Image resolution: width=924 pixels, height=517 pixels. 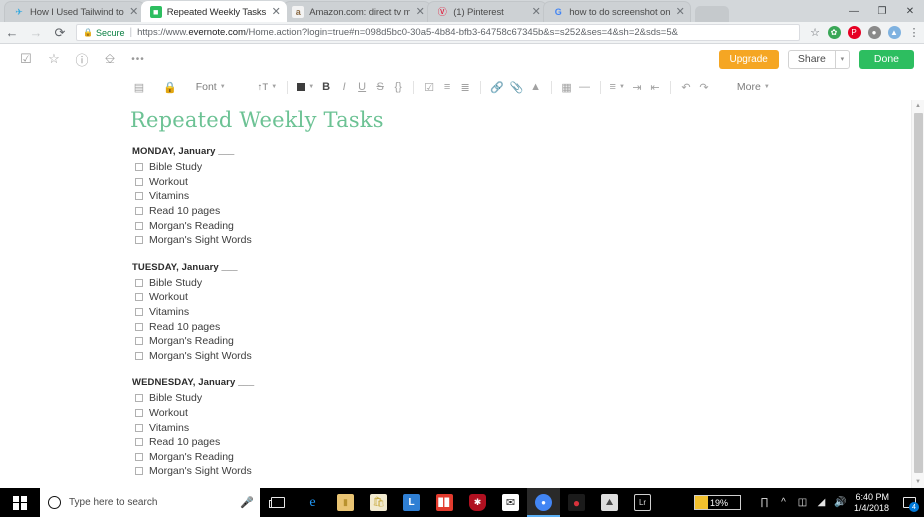 What do you see at coordinates (609, 502) in the screenshot?
I see `taskbar-photos: ⛰` at bounding box center [609, 502].